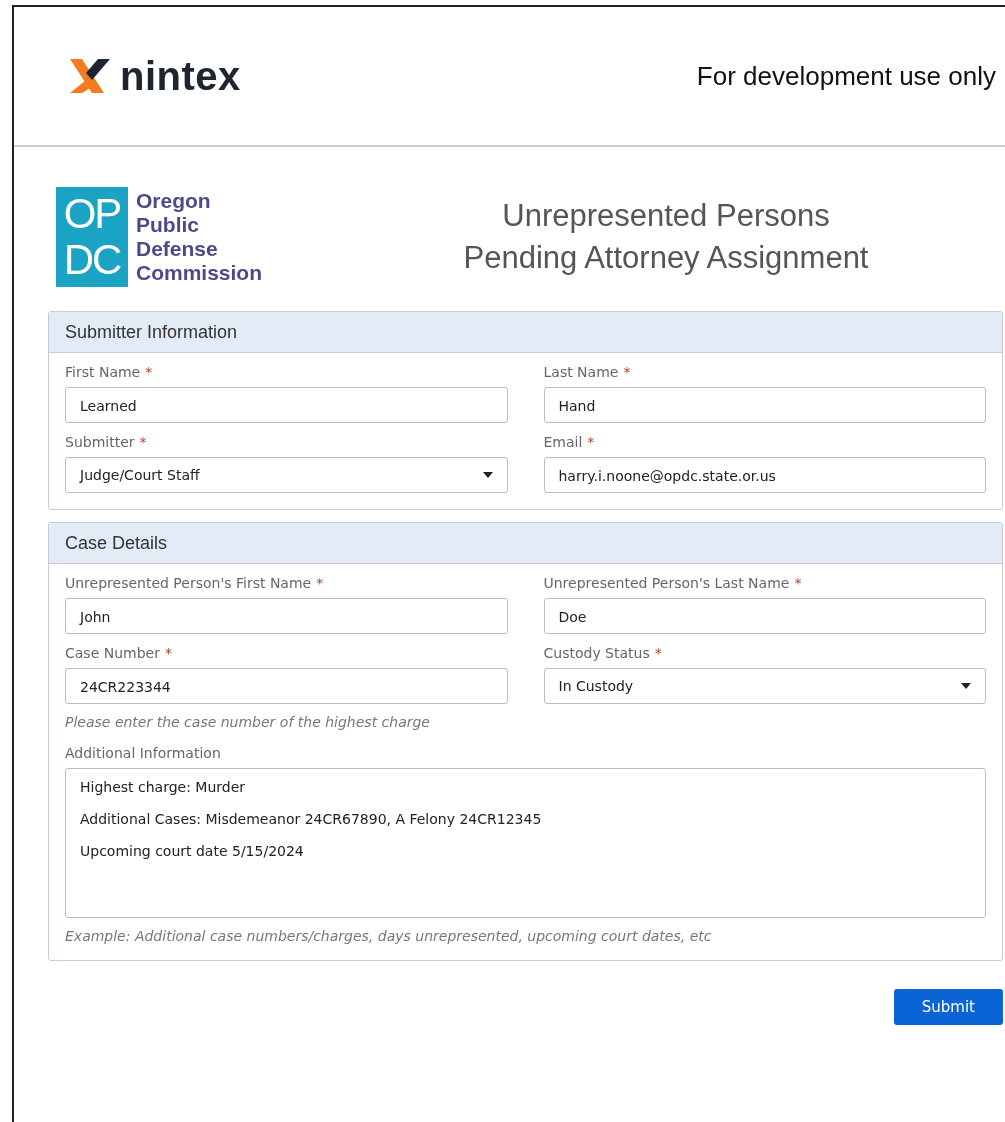 This screenshot has height=1122, width=1005. What do you see at coordinates (92, 260) in the screenshot?
I see `logo-letters: DC` at bounding box center [92, 260].